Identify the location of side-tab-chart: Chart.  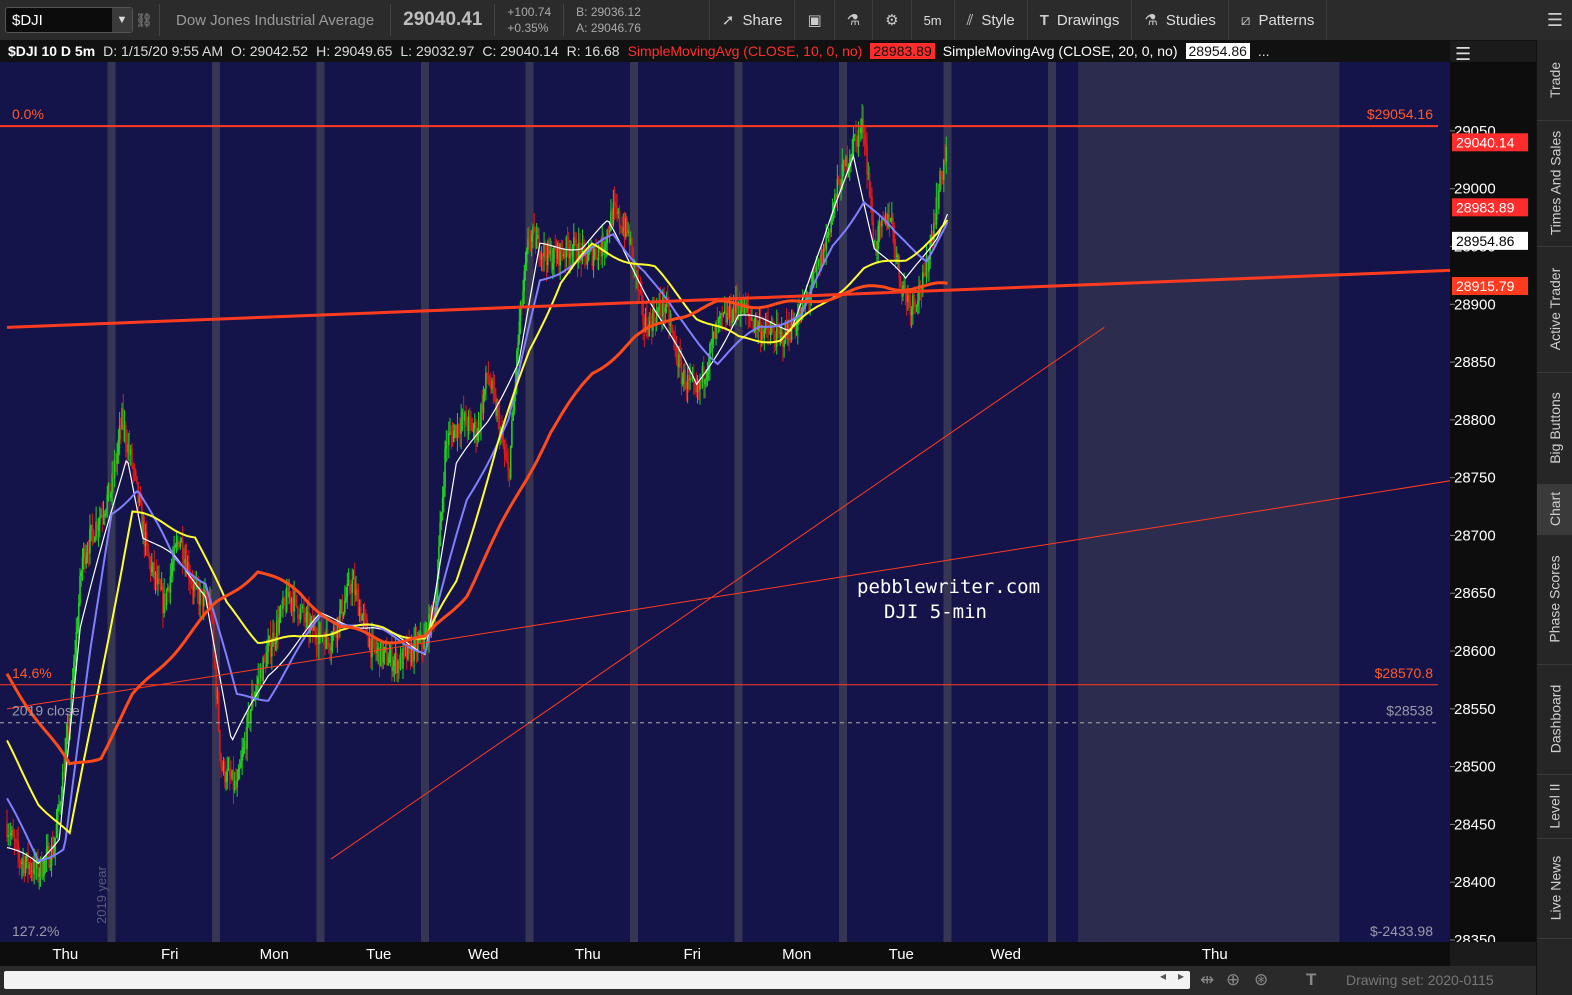
(1554, 509).